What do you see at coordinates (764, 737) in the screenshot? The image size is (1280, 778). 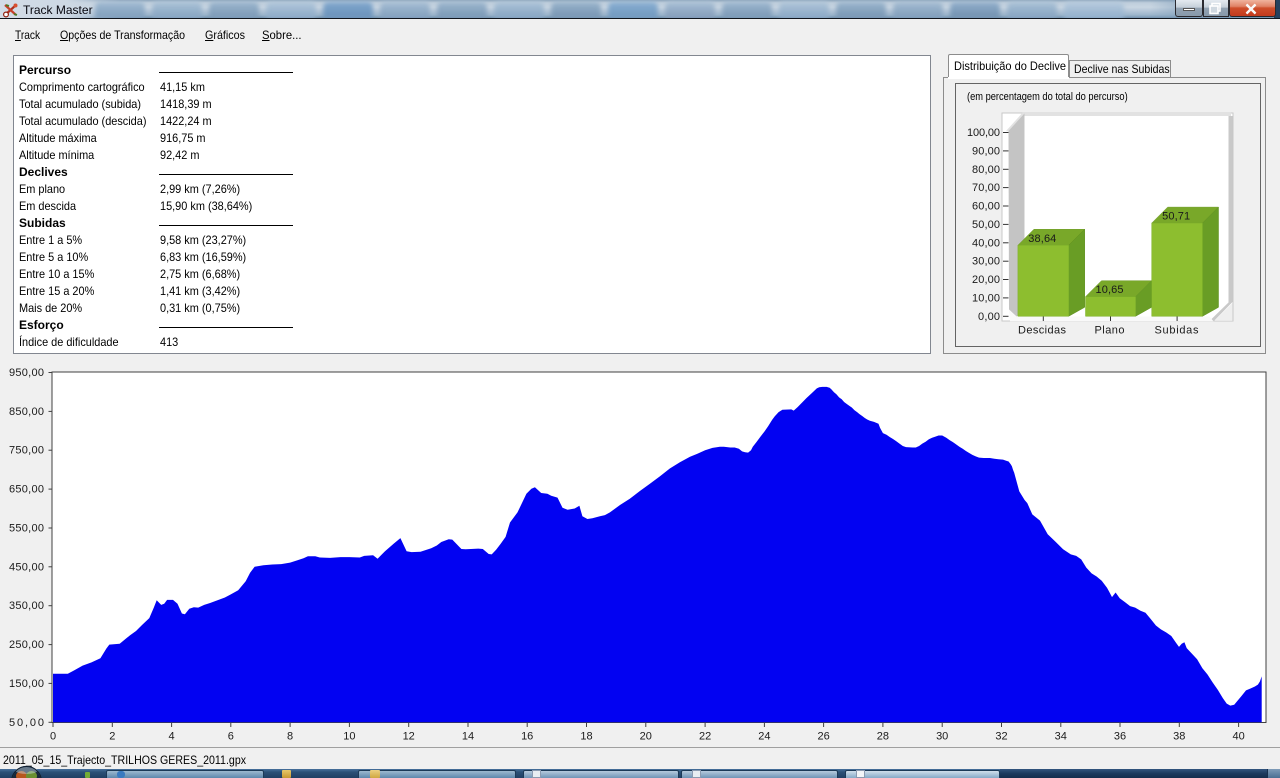 I see `svg-text: 24` at bounding box center [764, 737].